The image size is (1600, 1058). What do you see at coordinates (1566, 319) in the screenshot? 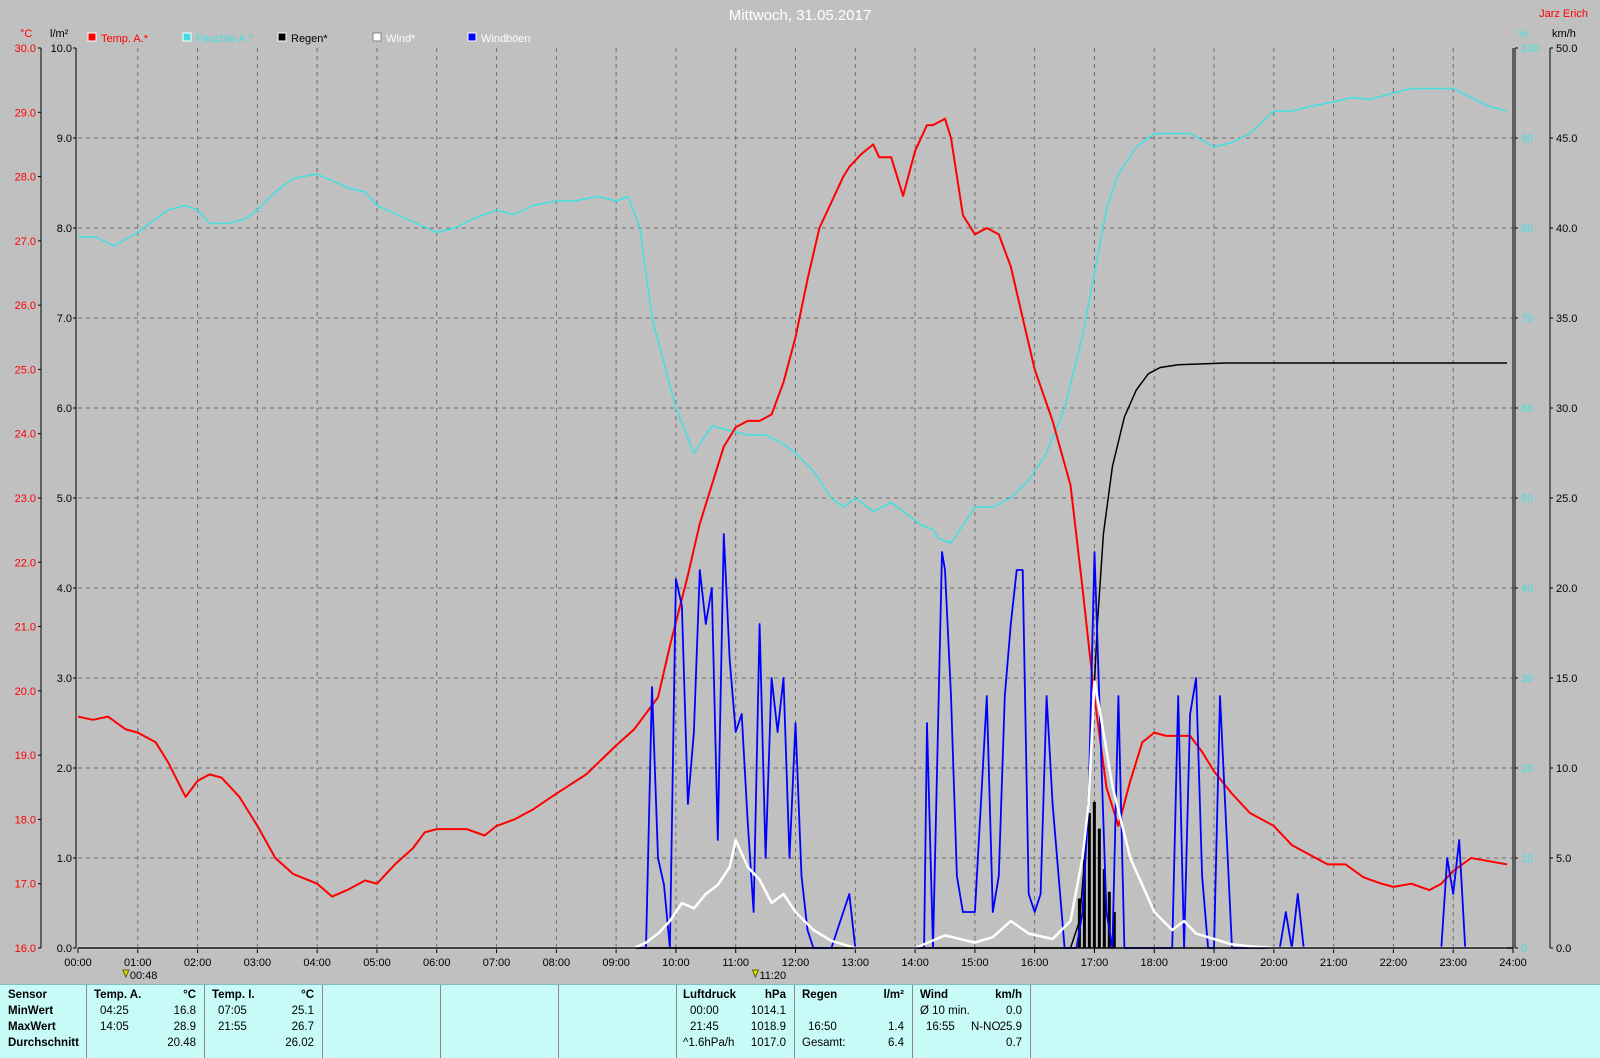
I see `wind-tick-label: 35.0` at bounding box center [1566, 319].